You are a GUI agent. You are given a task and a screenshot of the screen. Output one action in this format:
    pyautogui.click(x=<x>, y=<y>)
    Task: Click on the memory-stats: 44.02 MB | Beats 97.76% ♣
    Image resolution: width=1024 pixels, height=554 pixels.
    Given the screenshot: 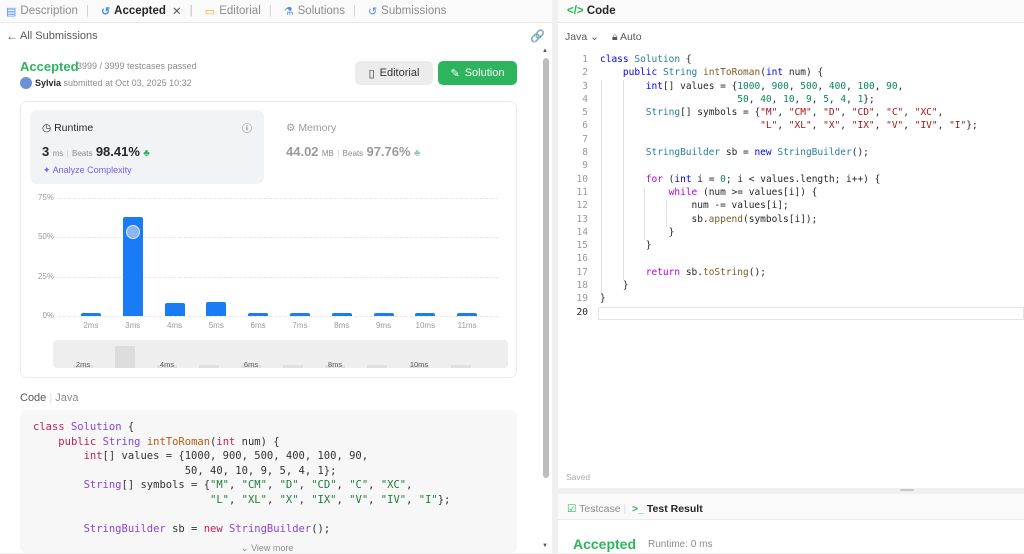 What is the action you would take?
    pyautogui.click(x=353, y=151)
    